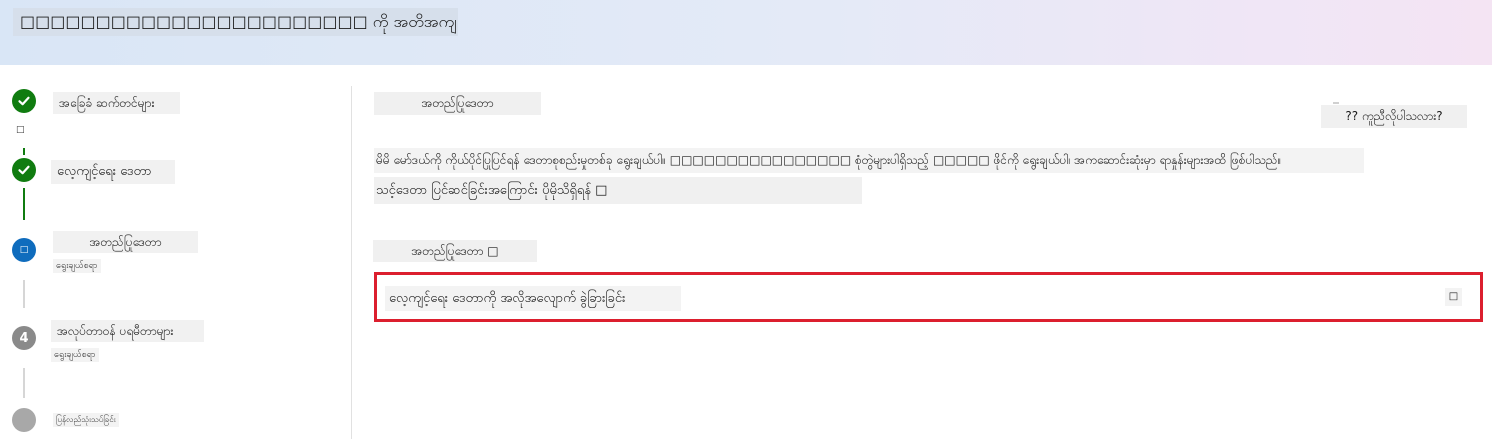  I want to click on step-3-current-indicator: □, so click(24, 250).